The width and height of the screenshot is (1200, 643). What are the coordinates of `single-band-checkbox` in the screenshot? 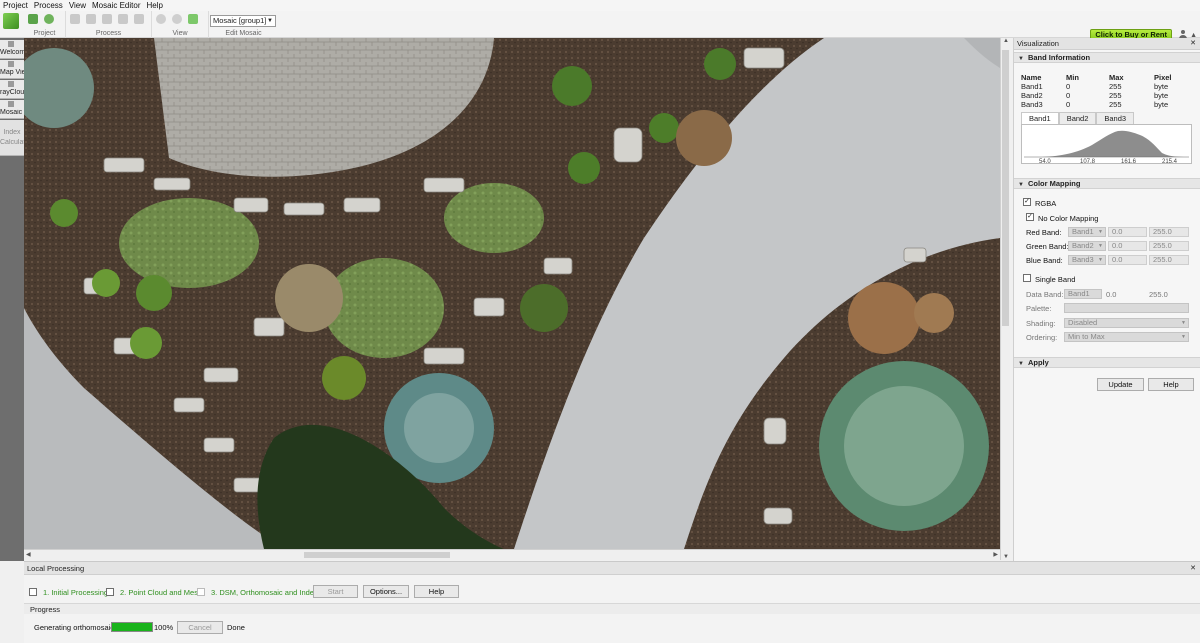 It's located at (1027, 278).